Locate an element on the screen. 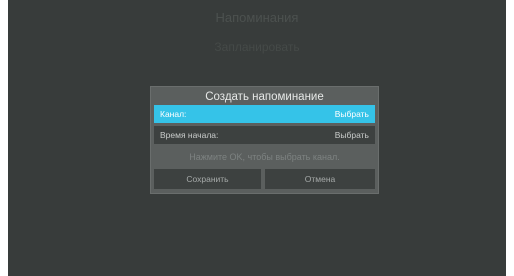 The height and width of the screenshot is (276, 514). start-time-row: Время начала: Выбрать is located at coordinates (264, 135).